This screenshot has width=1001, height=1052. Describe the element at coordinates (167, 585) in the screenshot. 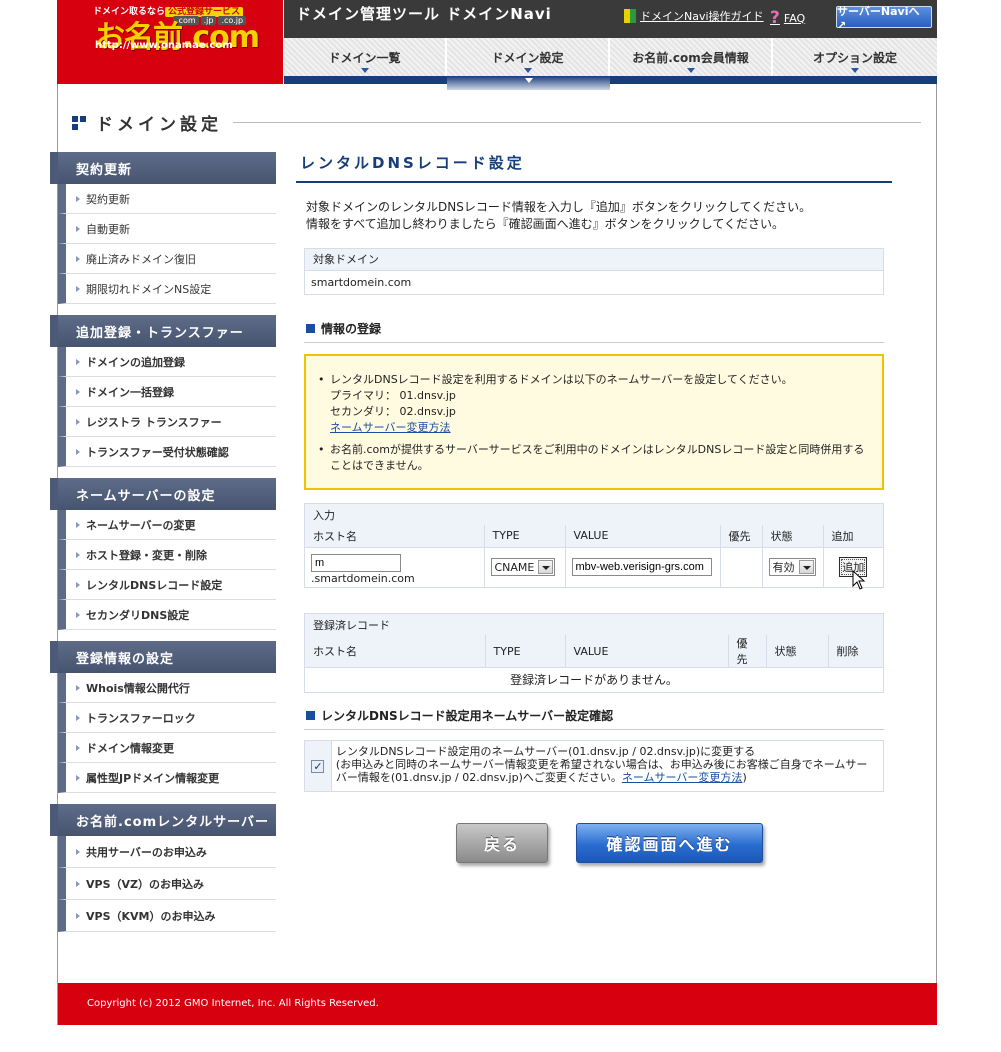

I see `sidebar-item-rental-dns: レンタルDNSレコード設定` at that location.